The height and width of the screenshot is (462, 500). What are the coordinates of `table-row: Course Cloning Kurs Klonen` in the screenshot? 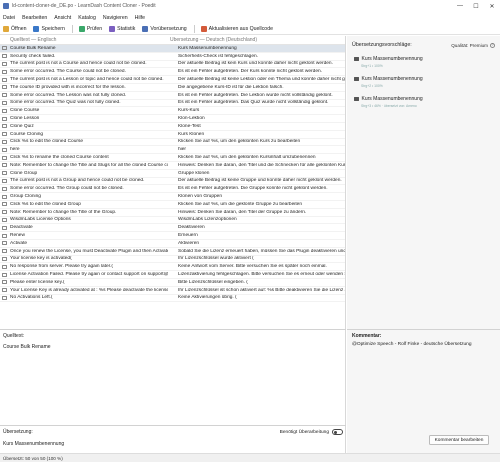 It's located at (172, 135).